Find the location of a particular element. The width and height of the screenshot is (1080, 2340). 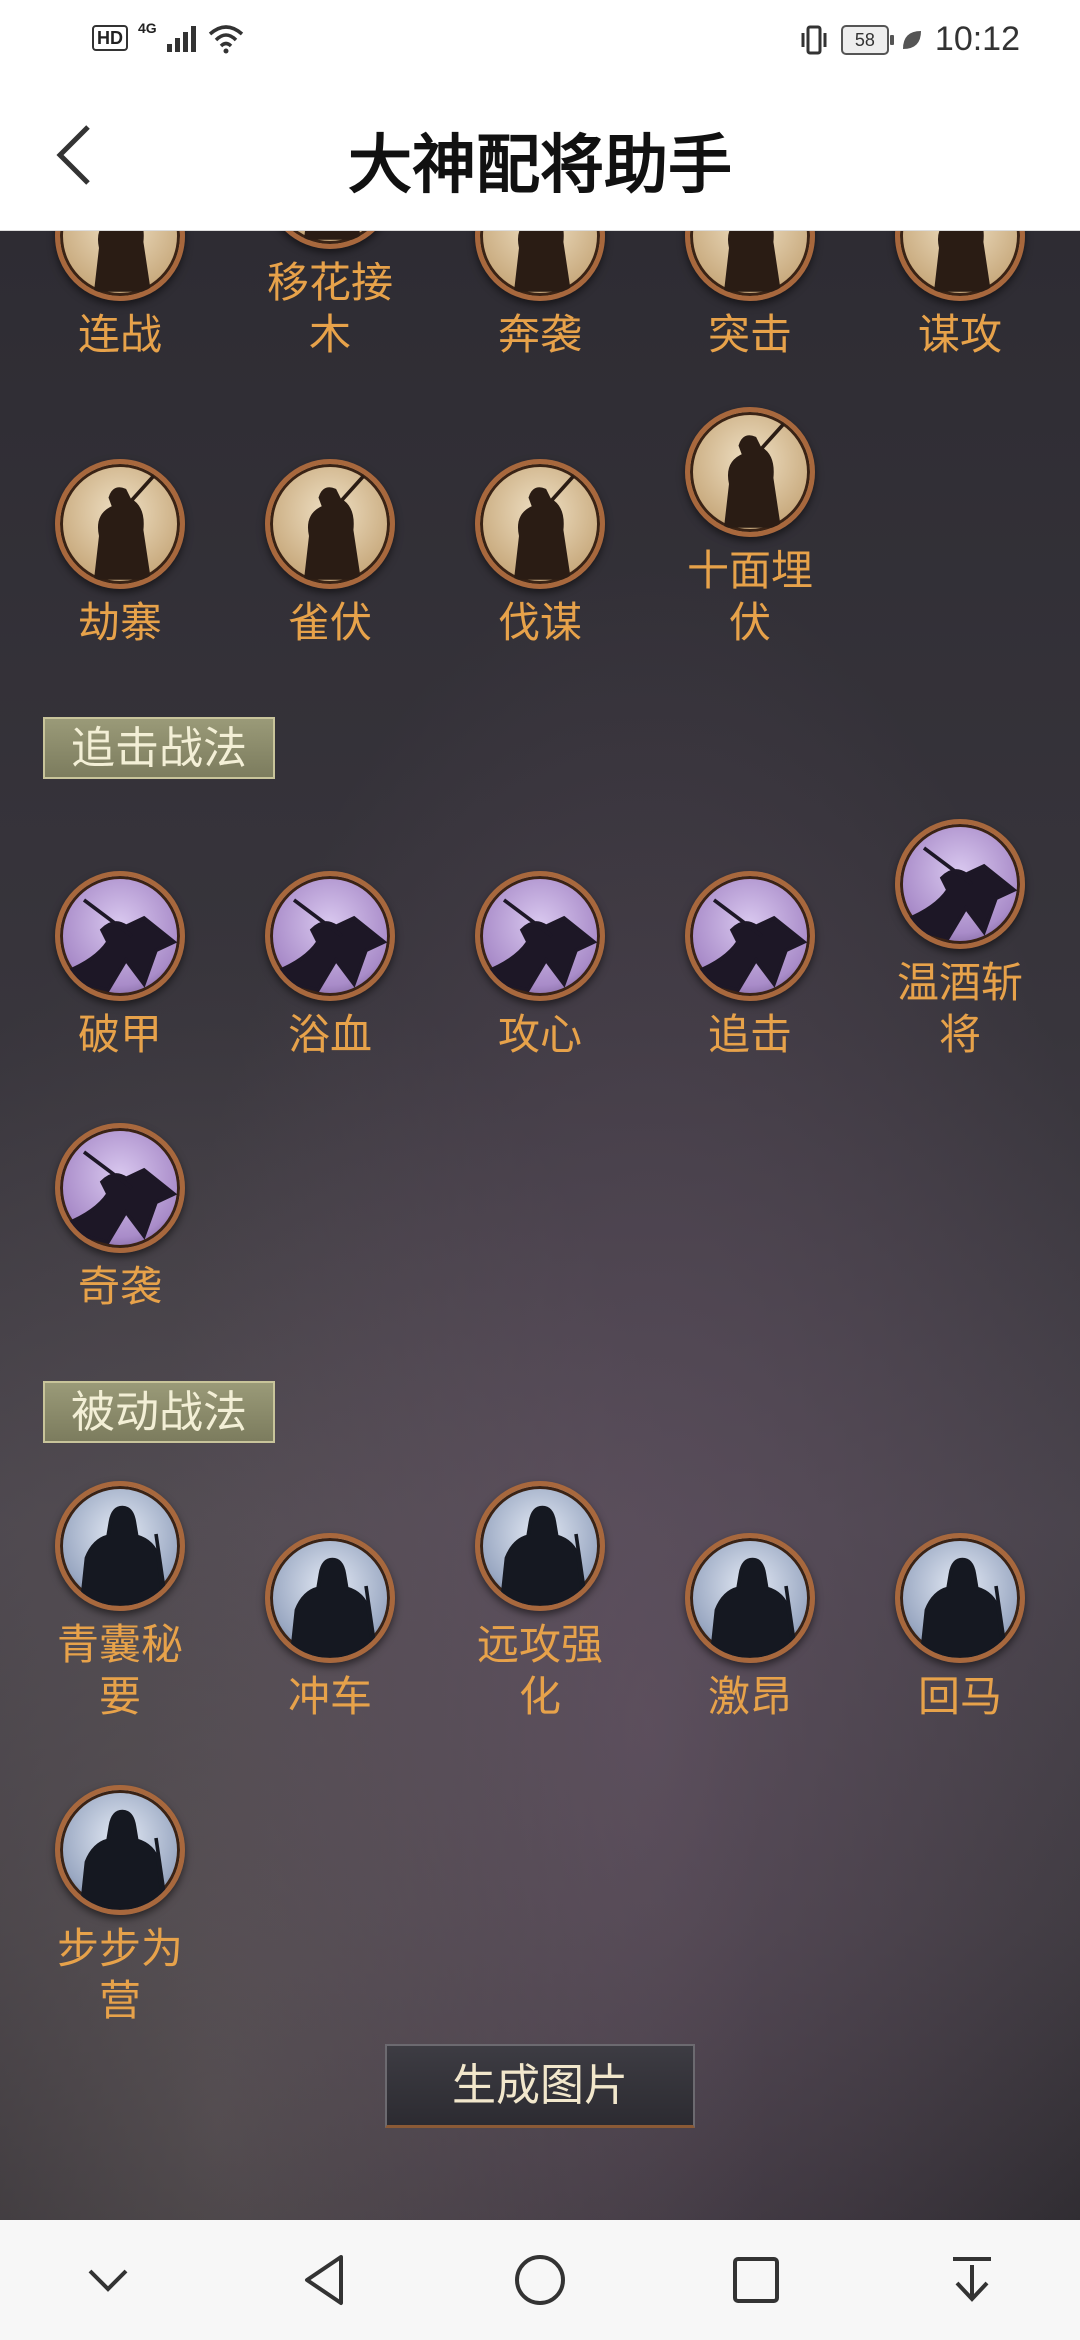

status-left: HD 4G is located at coordinates (169, 37).